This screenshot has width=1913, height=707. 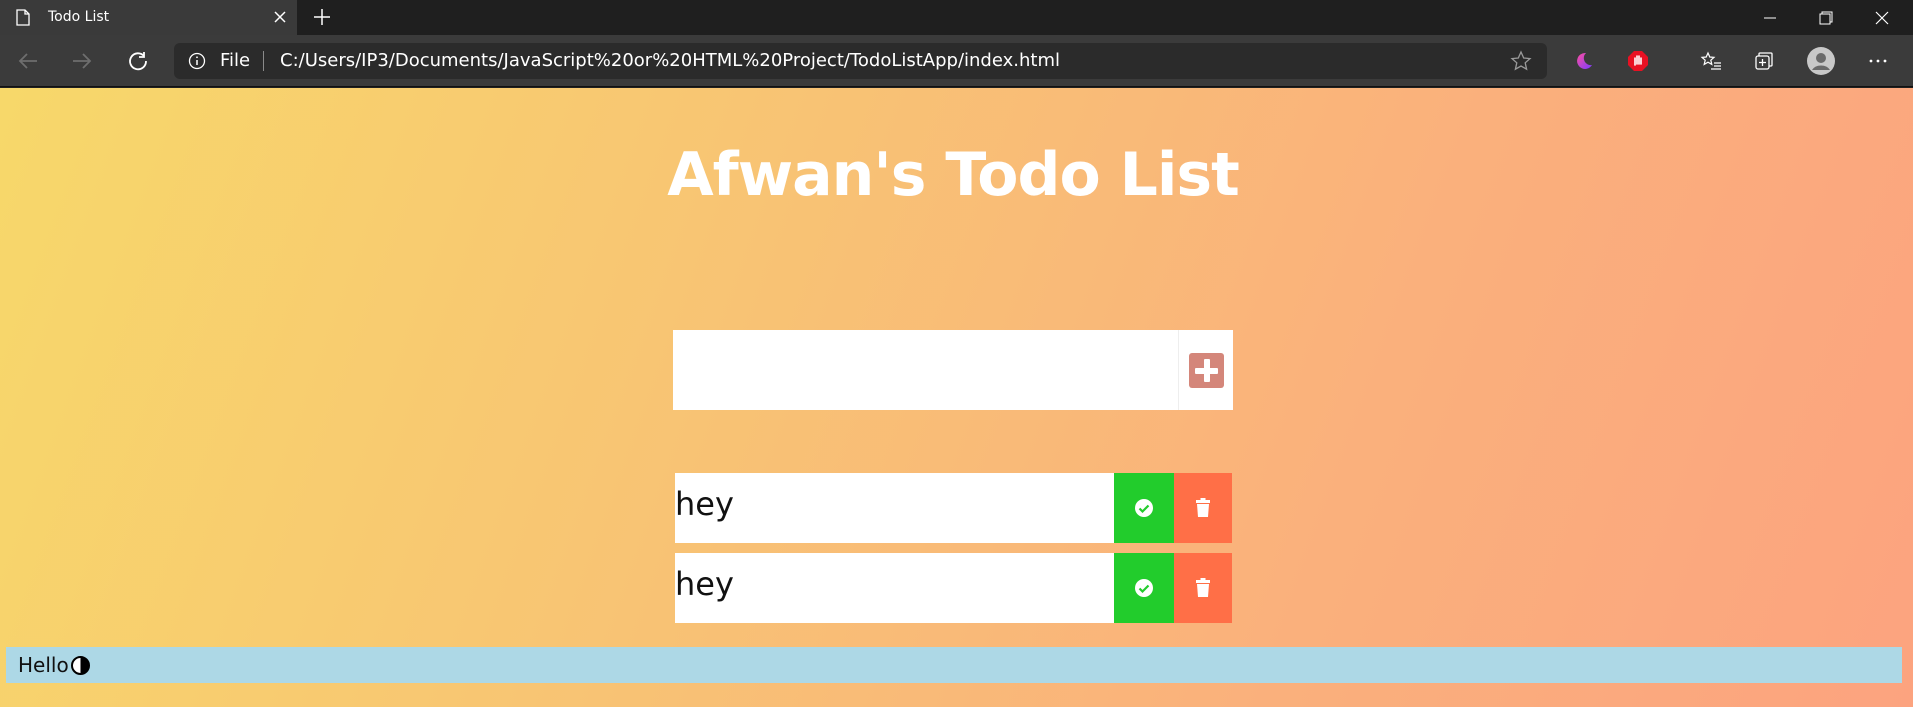 What do you see at coordinates (956, 17) in the screenshot?
I see `title-bar: Todo List` at bounding box center [956, 17].